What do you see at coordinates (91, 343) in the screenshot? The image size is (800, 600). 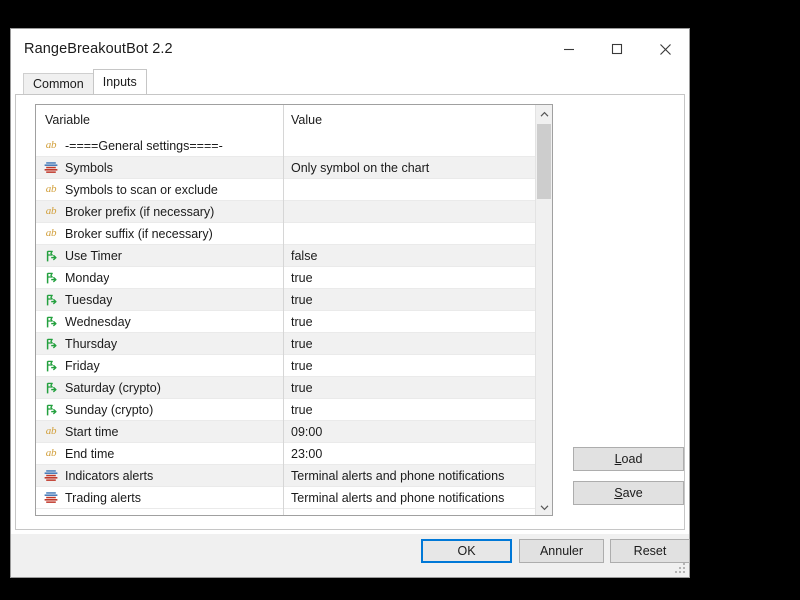 I see `variable-label: Thursday` at bounding box center [91, 343].